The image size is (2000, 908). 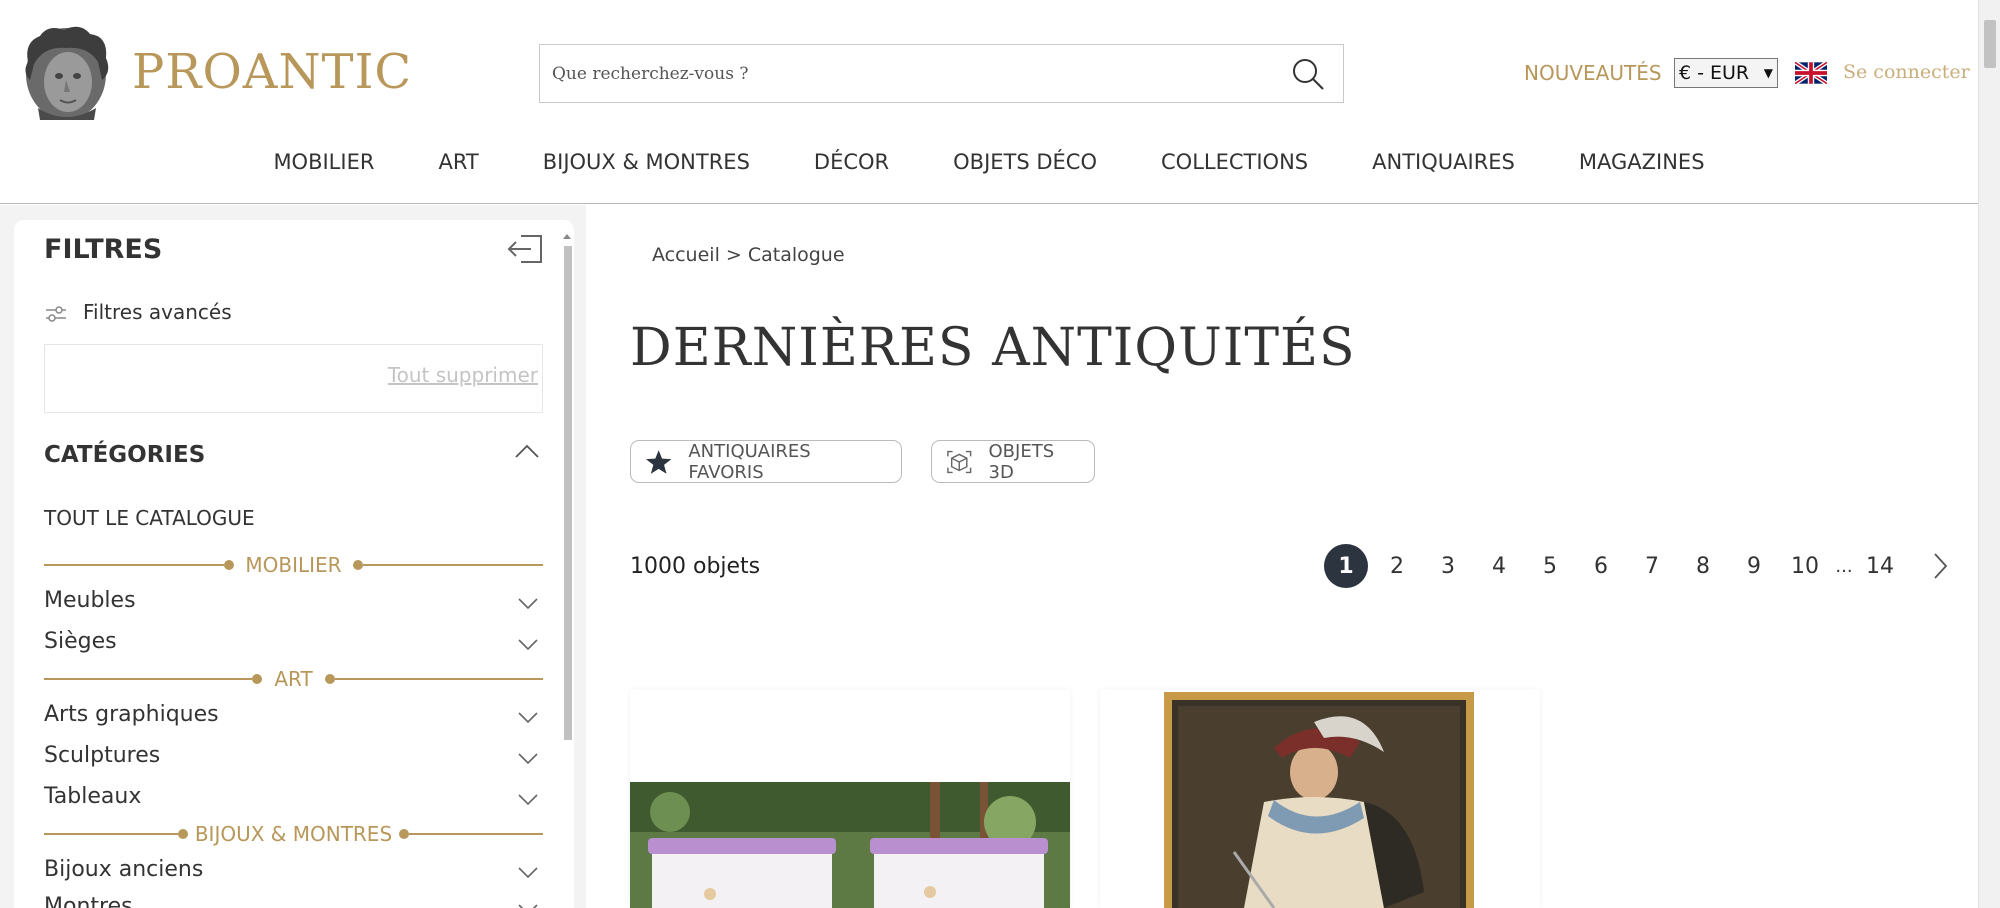 I want to click on clear-all-filters-link: Tout supprimer, so click(x=463, y=375).